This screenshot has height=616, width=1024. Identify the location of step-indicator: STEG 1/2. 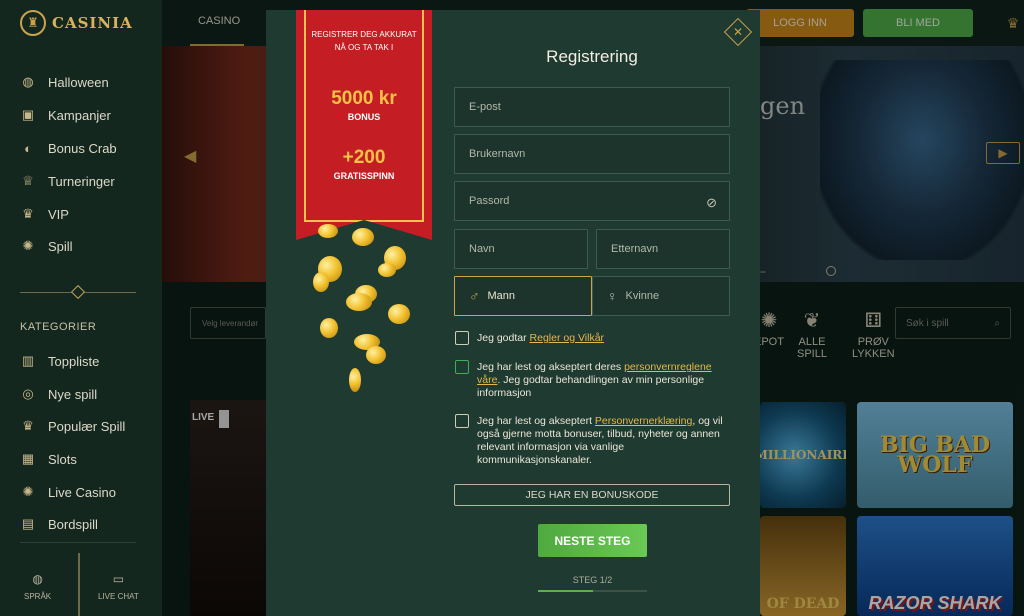
(592, 580).